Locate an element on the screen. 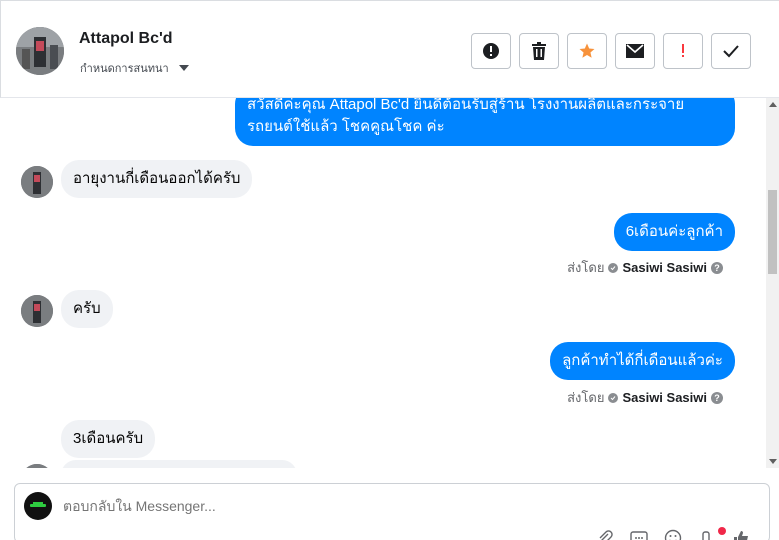 Image resolution: width=779 pixels, height=540 pixels. report-button is located at coordinates (491, 51).